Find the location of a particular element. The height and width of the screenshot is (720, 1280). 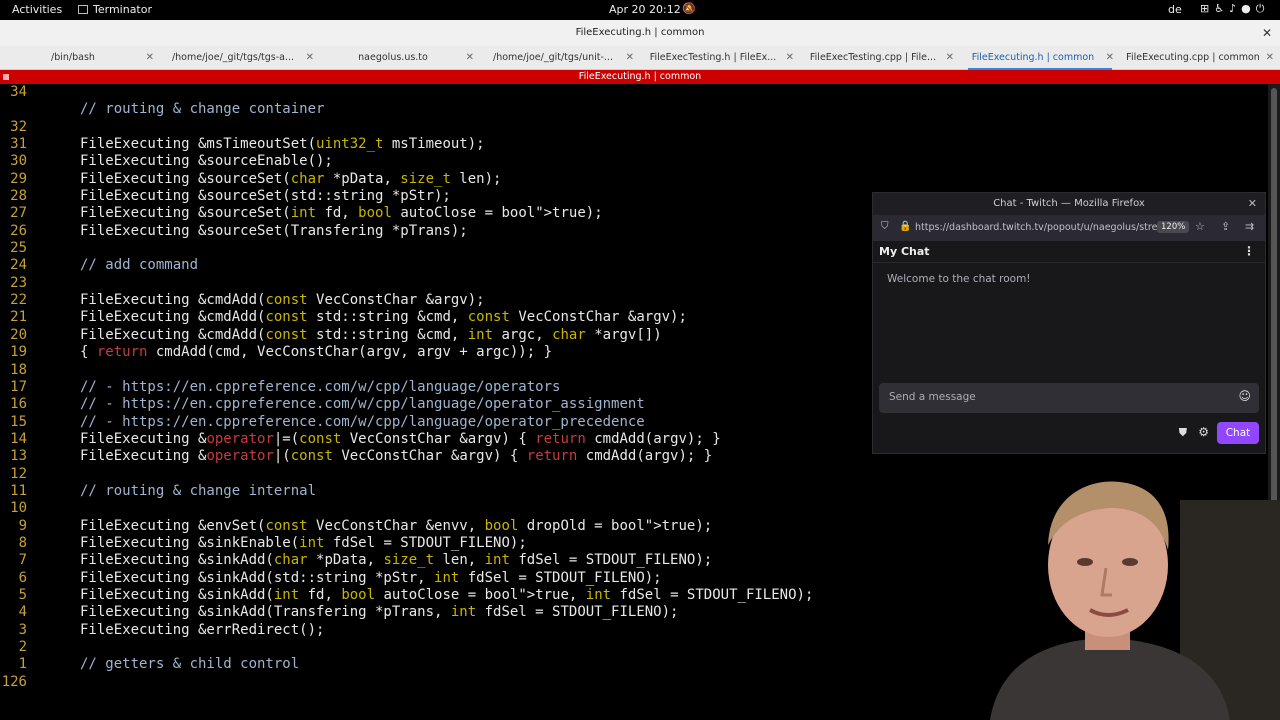

pane-title: FileExecuting.h | common is located at coordinates (640, 76).